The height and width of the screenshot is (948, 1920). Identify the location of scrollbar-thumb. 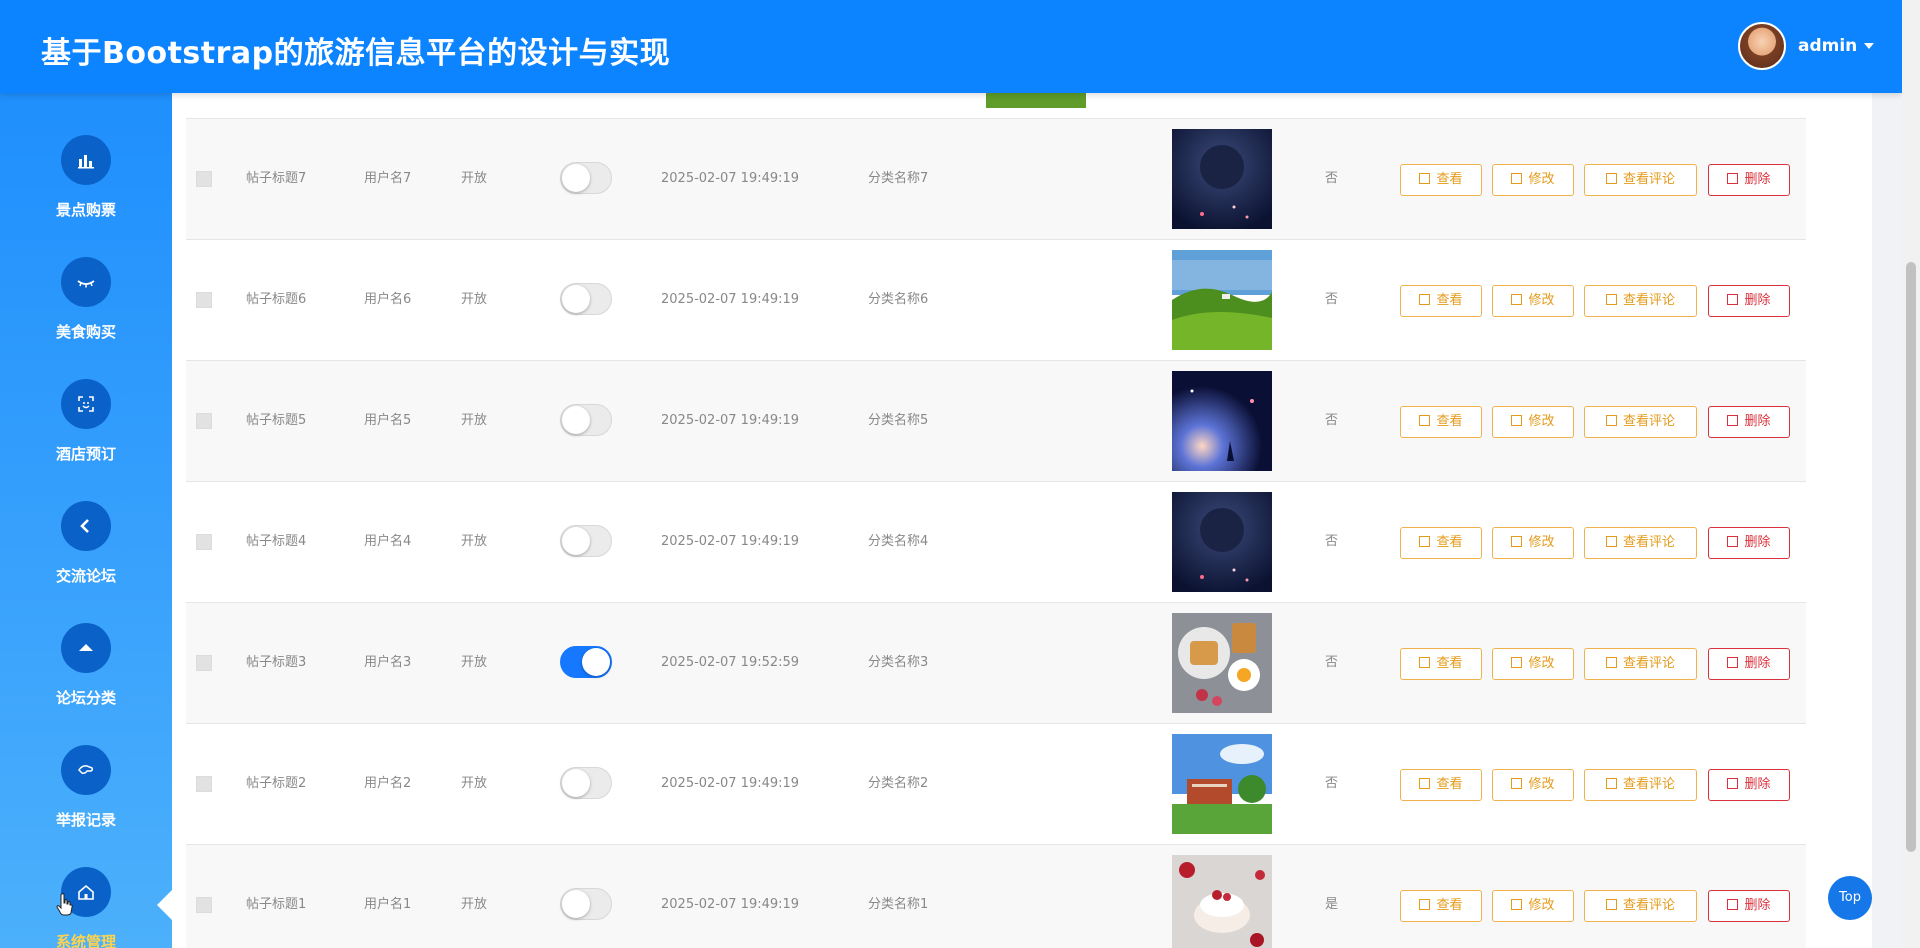
(1911, 557).